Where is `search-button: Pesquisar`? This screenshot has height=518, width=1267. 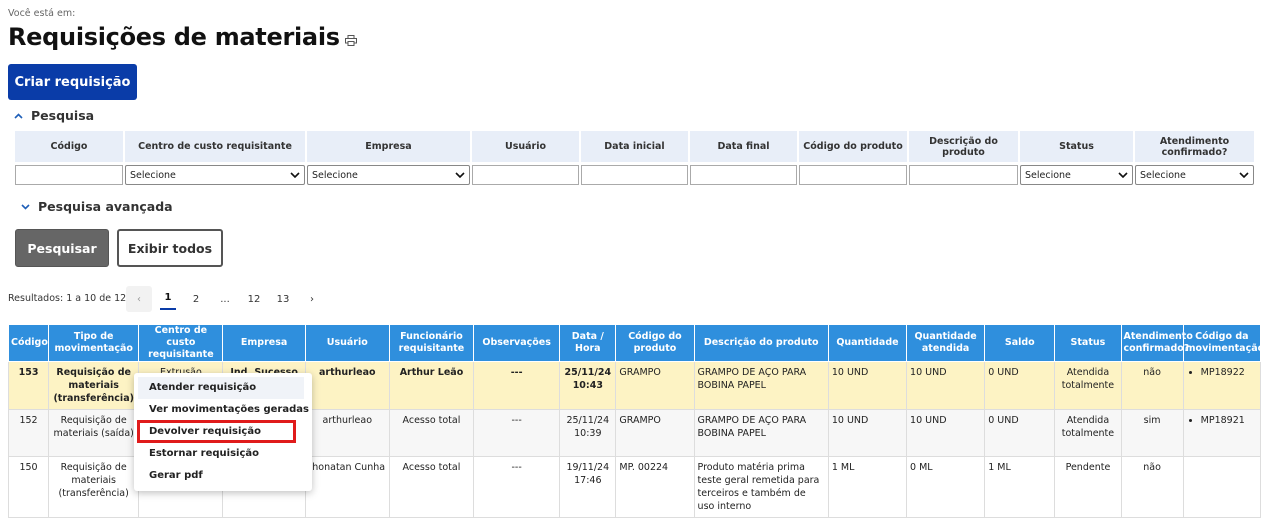
search-button: Pesquisar is located at coordinates (62, 248).